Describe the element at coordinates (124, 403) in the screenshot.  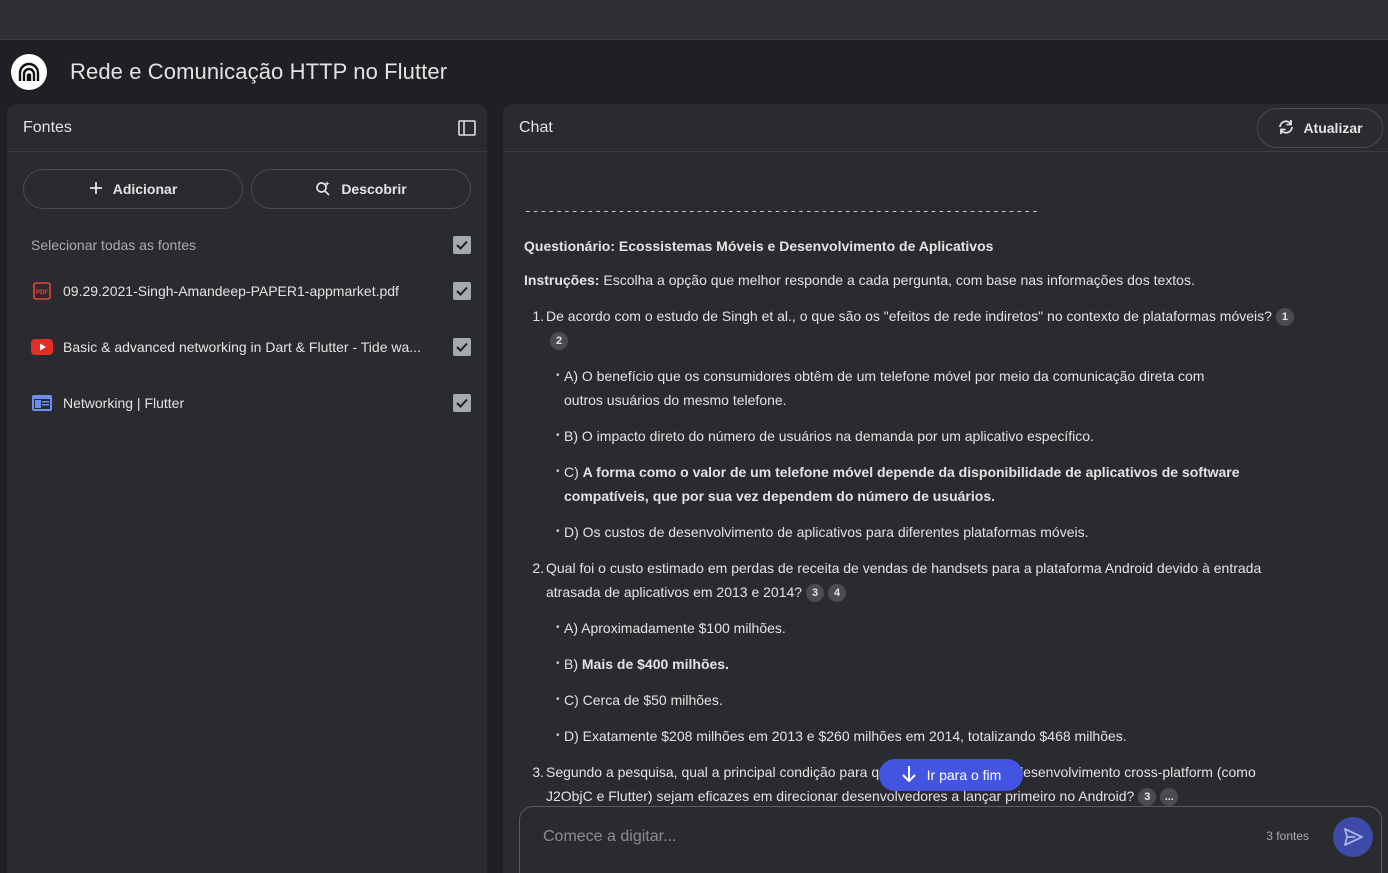
I see `source-item-label: Networking | Flutter` at that location.